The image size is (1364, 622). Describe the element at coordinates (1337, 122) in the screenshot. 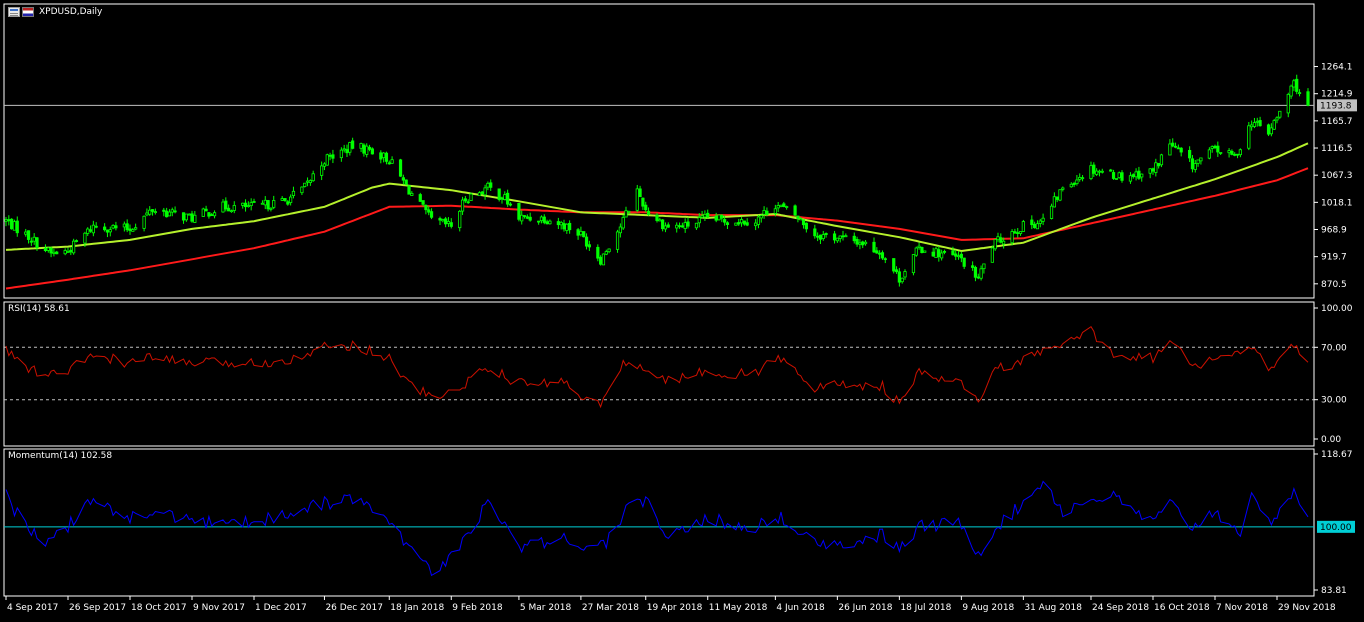

I see `y-tick-label: 1165.7` at that location.